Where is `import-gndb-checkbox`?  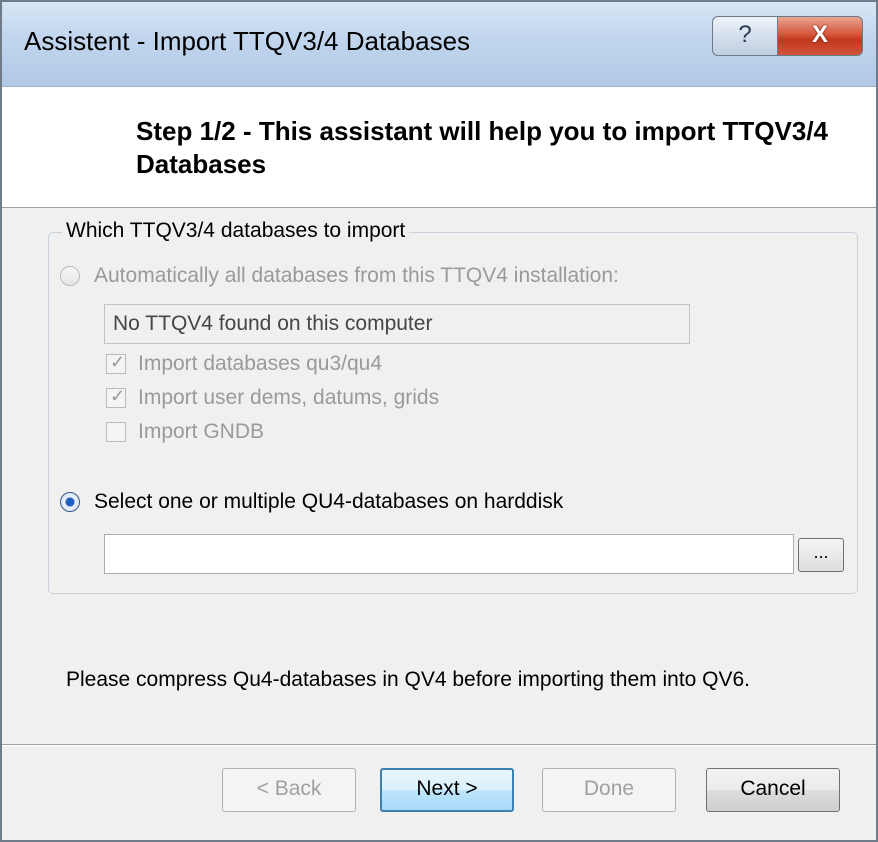 import-gndb-checkbox is located at coordinates (116, 432).